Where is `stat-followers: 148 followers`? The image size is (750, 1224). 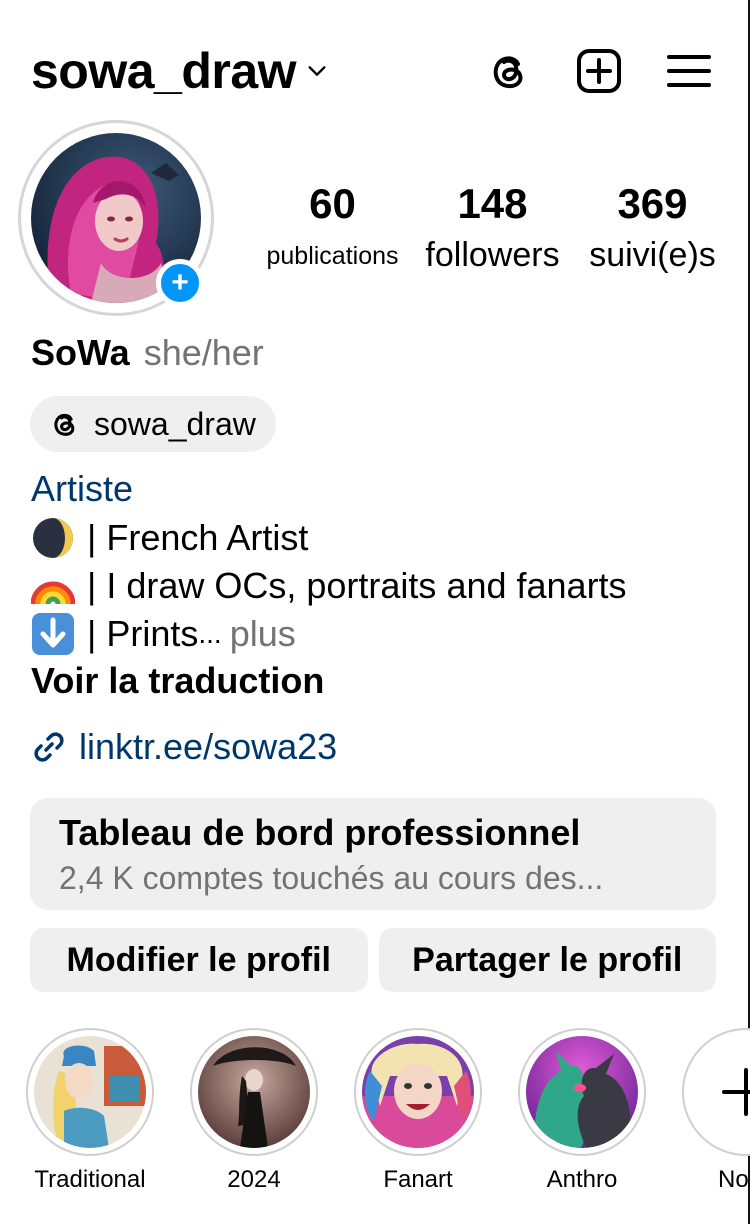
stat-followers: 148 followers is located at coordinates (492, 227).